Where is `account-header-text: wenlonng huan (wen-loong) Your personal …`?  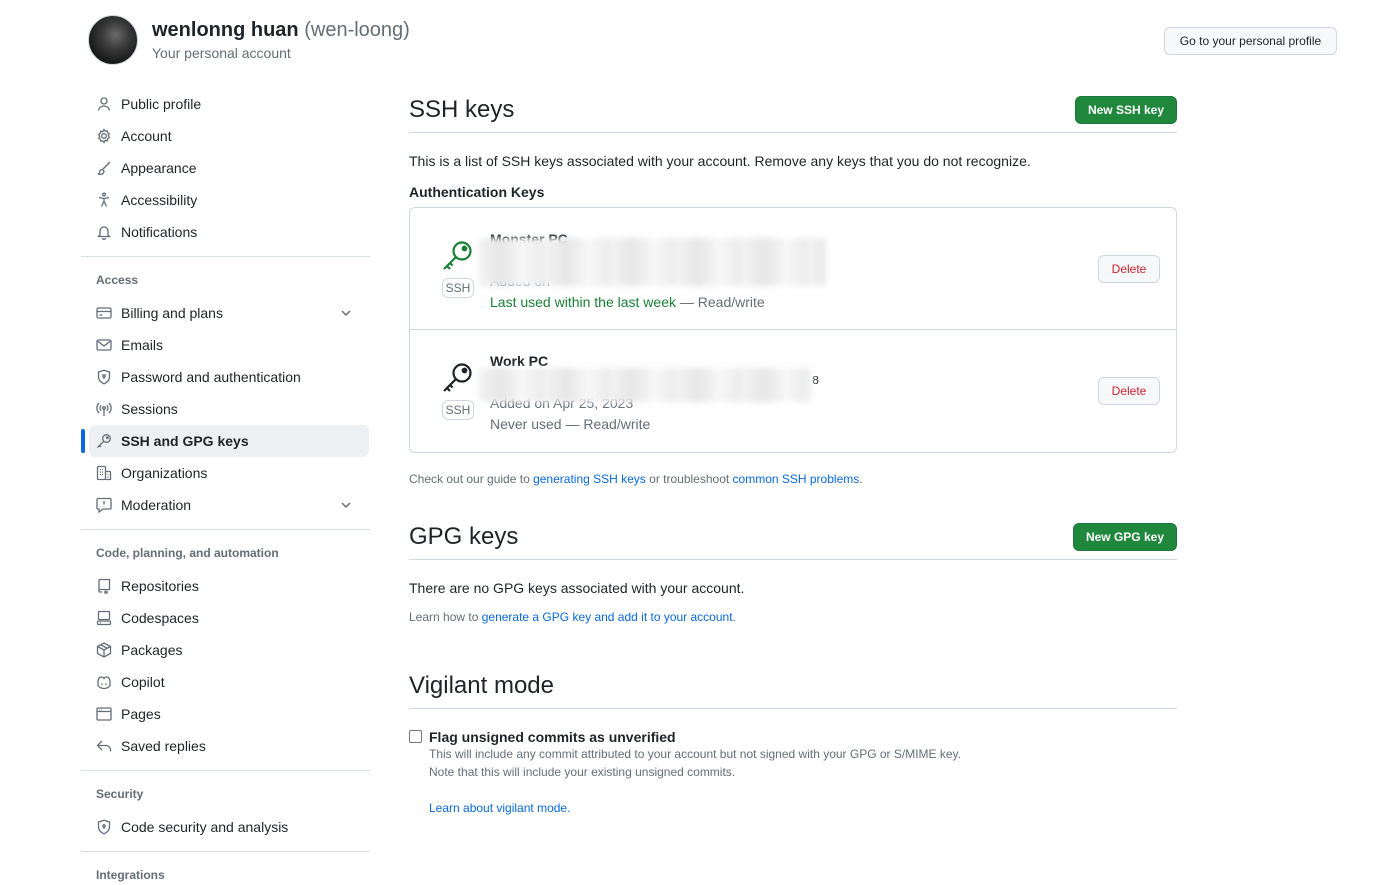 account-header-text: wenlonng huan (wen-loong) Your personal … is located at coordinates (281, 40).